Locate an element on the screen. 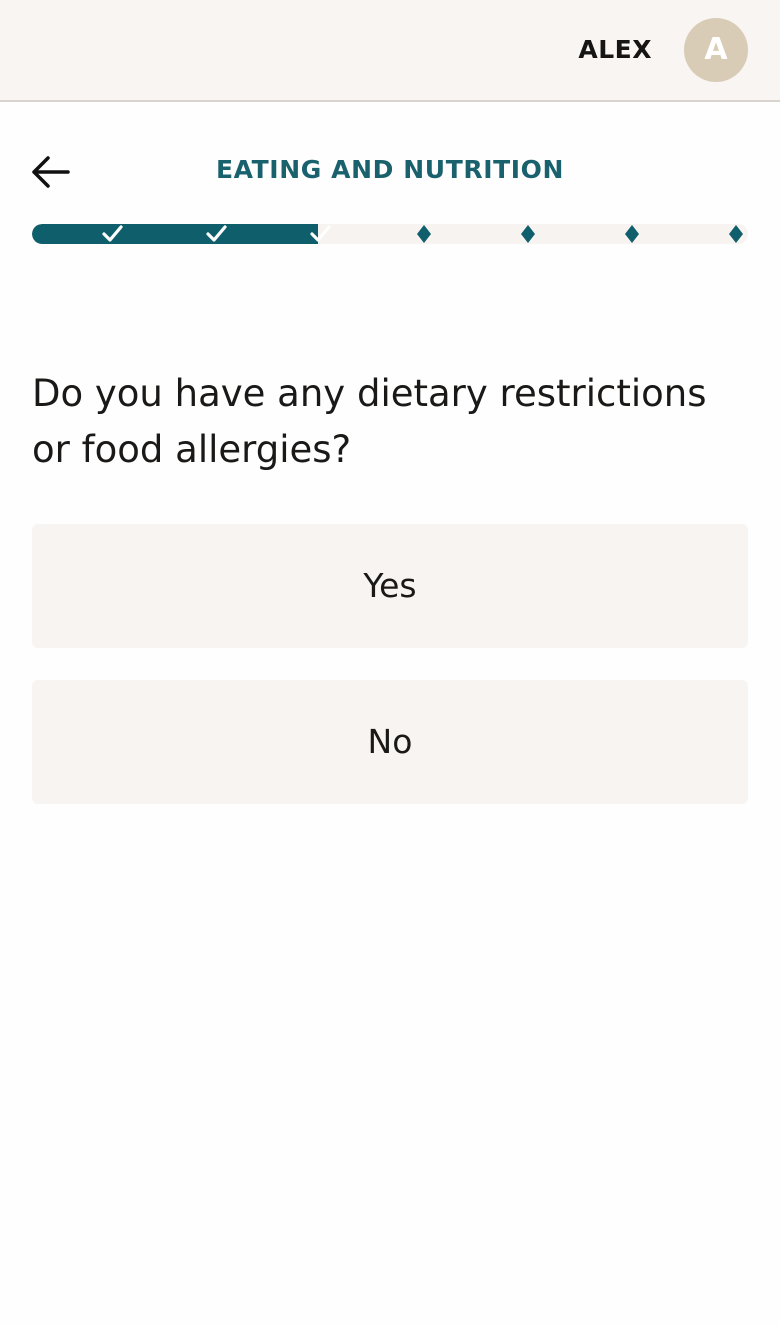 The width and height of the screenshot is (780, 1326). progress-fill is located at coordinates (175, 234).